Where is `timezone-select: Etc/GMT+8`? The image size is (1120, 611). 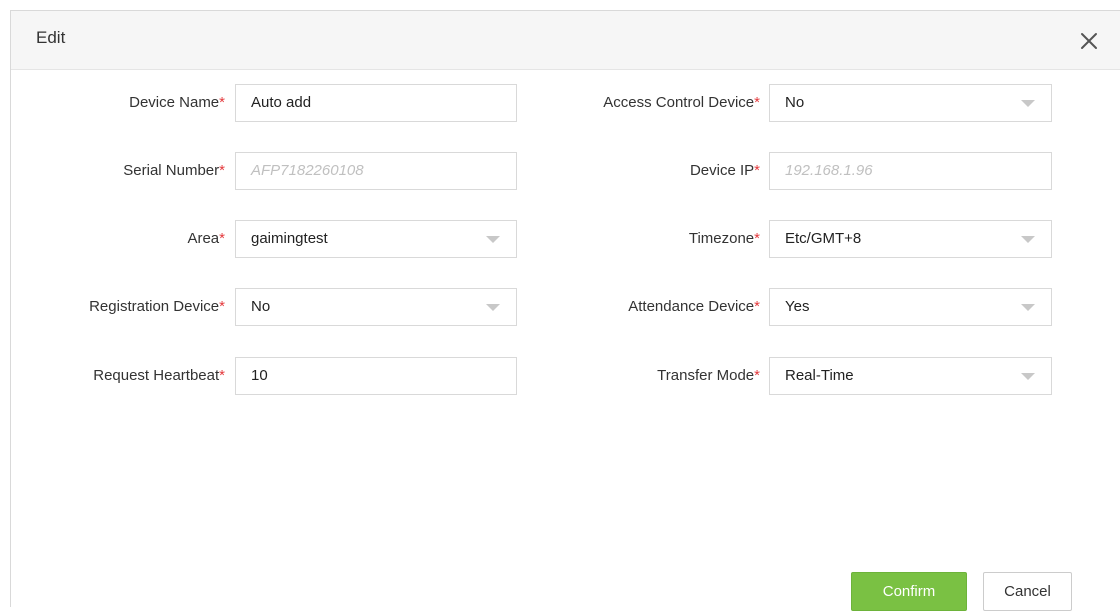
timezone-select: Etc/GMT+8 is located at coordinates (910, 239).